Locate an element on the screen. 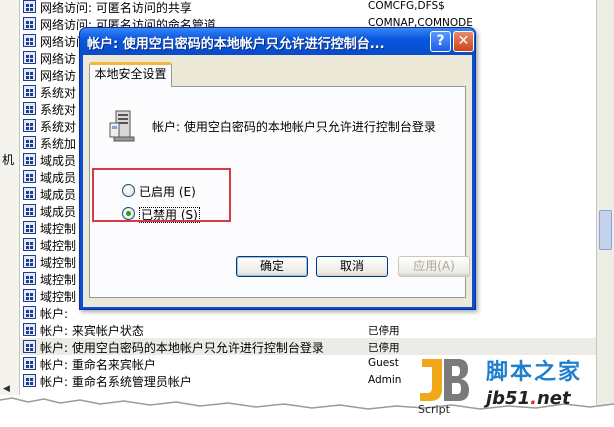 This screenshot has height=427, width=614. ok-button: 确定 is located at coordinates (272, 266).